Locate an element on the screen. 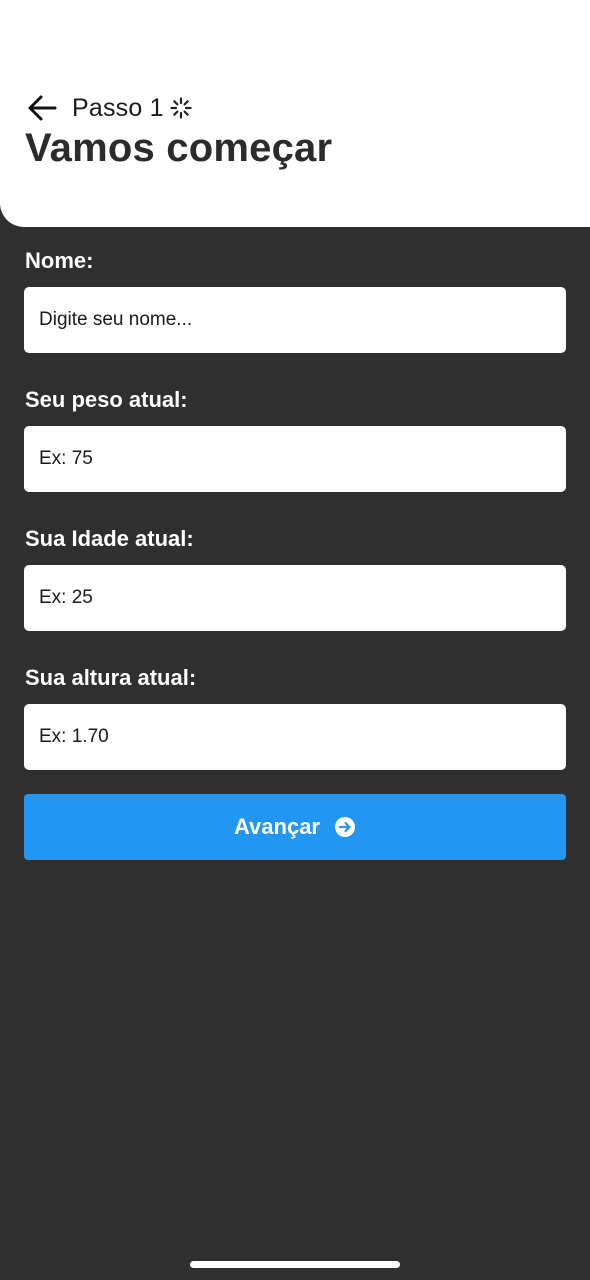  next-button: Avançar is located at coordinates (295, 827).